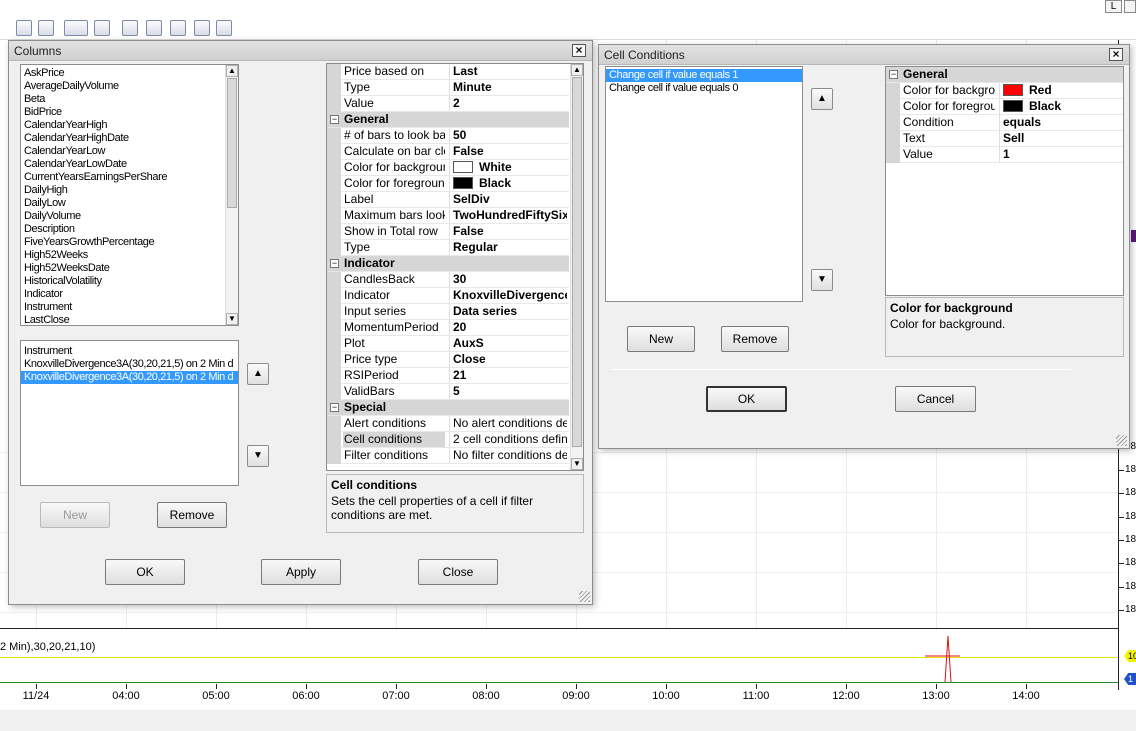 This screenshot has height=731, width=1136. Describe the element at coordinates (448, 312) in the screenshot. I see `property-row: Input series Data series` at that location.